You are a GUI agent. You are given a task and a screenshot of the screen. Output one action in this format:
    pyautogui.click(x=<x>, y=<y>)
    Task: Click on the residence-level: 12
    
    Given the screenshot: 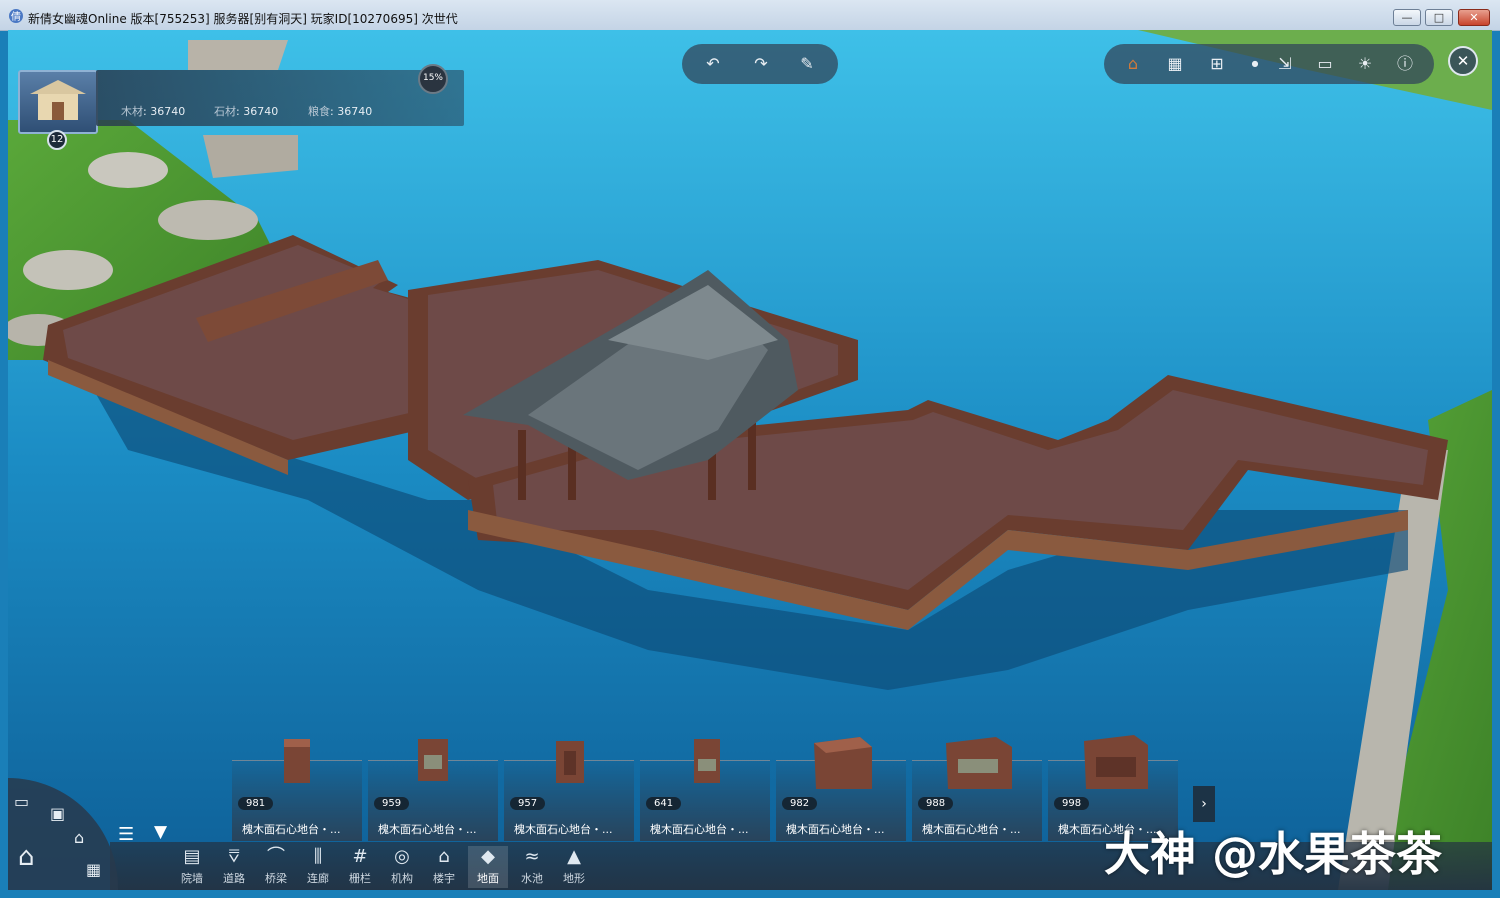 What is the action you would take?
    pyautogui.click(x=57, y=139)
    